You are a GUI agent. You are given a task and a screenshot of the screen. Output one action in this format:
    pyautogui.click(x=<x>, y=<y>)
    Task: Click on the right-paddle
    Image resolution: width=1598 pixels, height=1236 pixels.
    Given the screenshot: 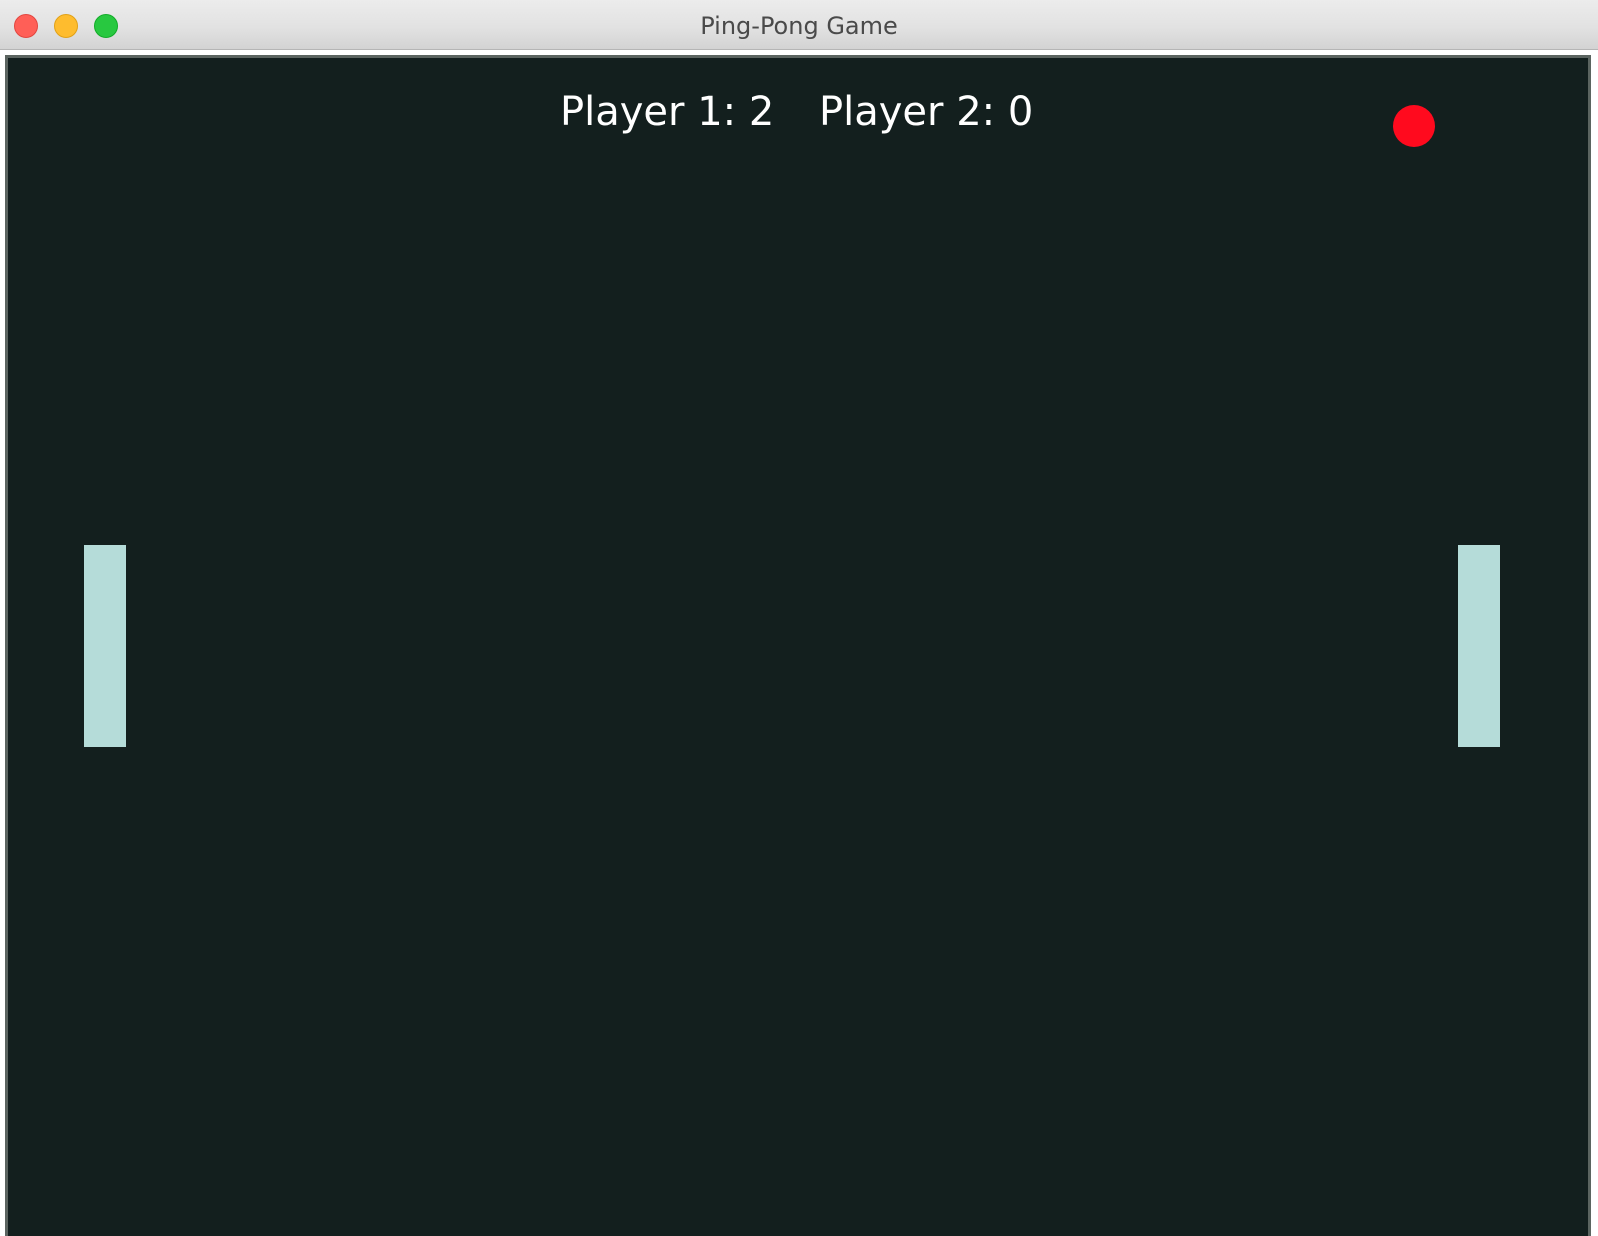 What is the action you would take?
    pyautogui.click(x=1479, y=646)
    